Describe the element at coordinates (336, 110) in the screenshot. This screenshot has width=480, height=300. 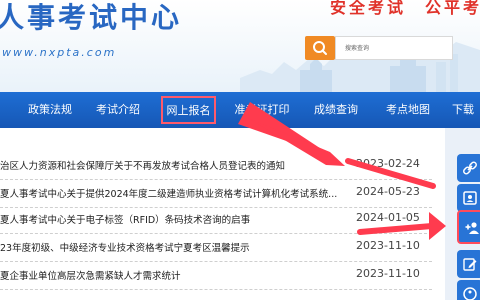
I see `nav-item-score-query: 成绩查询` at that location.